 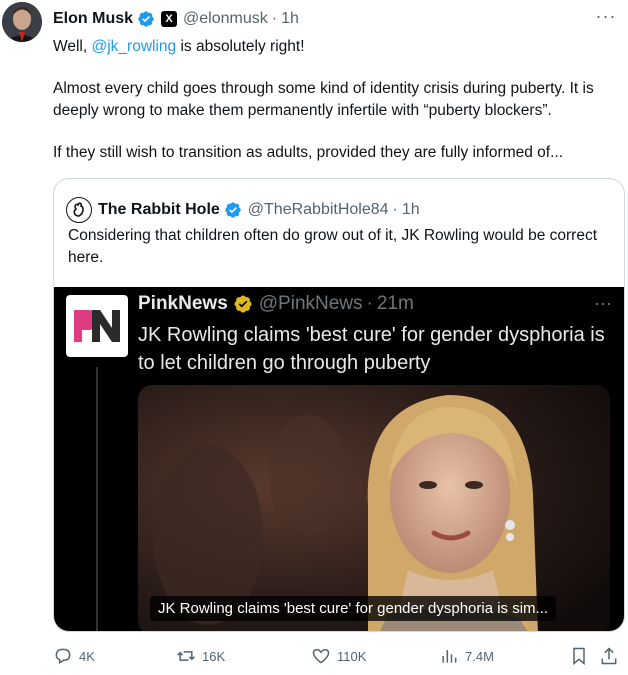 What do you see at coordinates (186, 656) in the screenshot?
I see `repost-icon` at bounding box center [186, 656].